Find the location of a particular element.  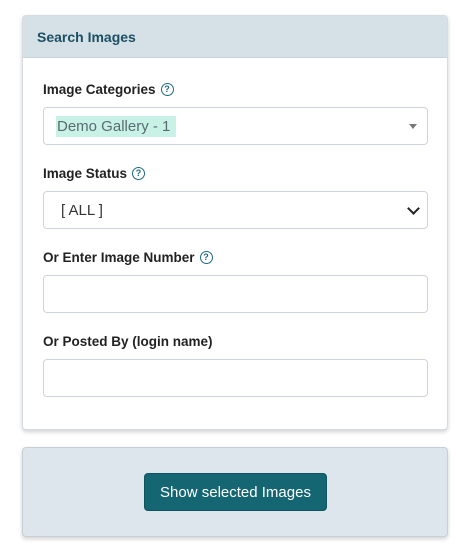

dropdown-caret-icon is located at coordinates (413, 126).